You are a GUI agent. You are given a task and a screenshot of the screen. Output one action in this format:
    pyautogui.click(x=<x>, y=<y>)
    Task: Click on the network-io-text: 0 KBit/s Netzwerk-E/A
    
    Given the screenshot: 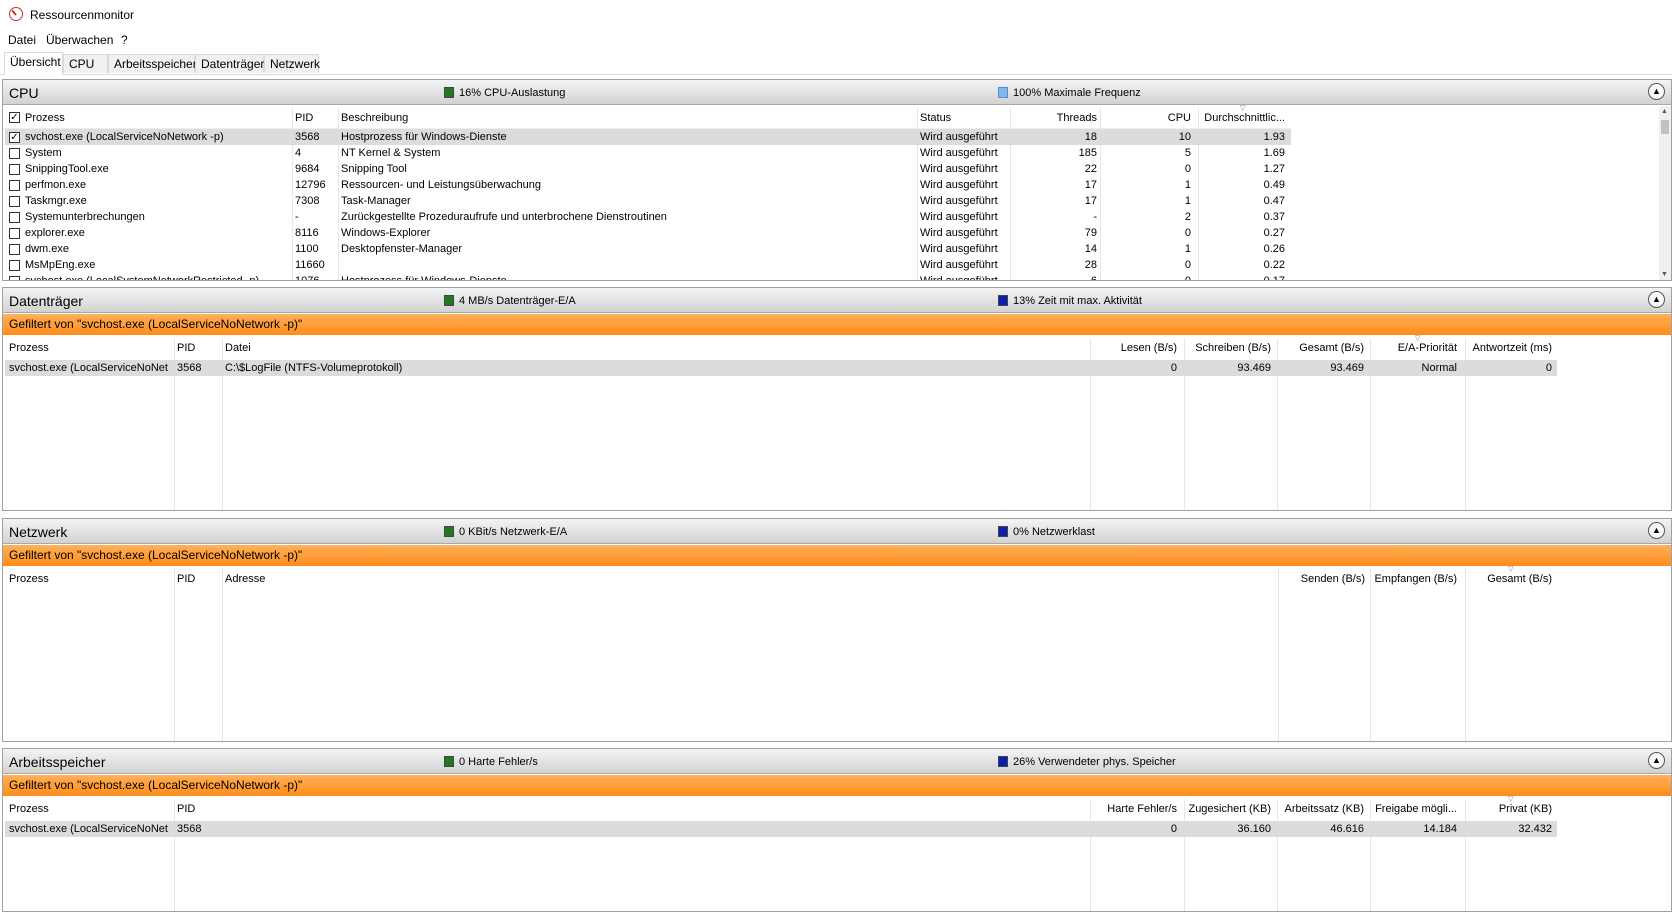 What is the action you would take?
    pyautogui.click(x=513, y=532)
    